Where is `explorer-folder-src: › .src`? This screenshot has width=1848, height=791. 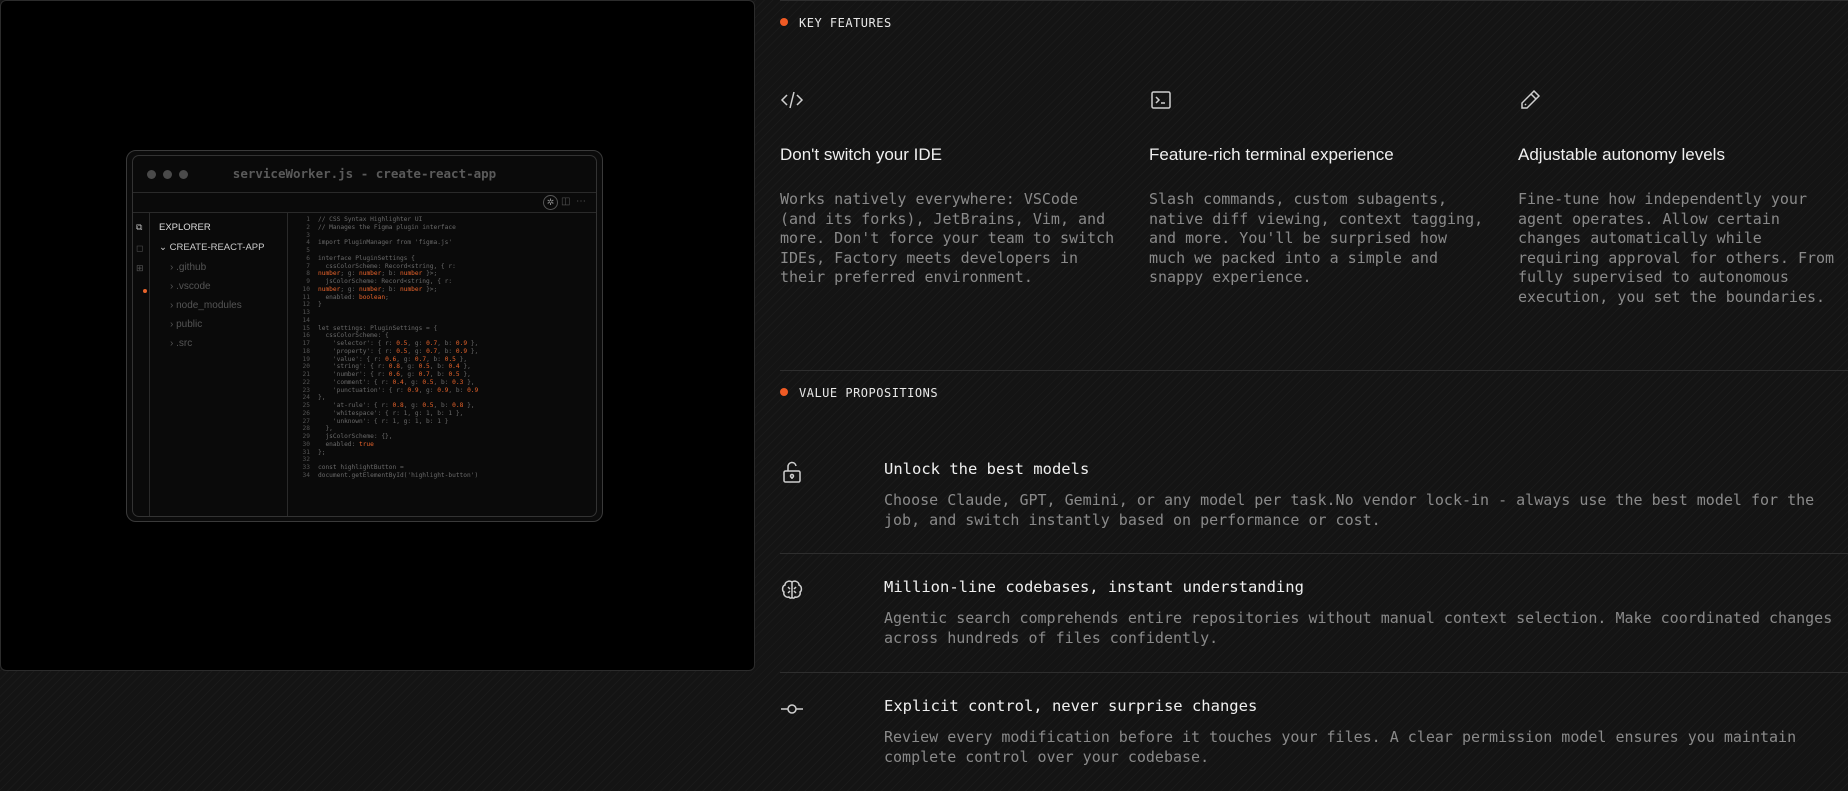
explorer-folder-src: › .src is located at coordinates (181, 343).